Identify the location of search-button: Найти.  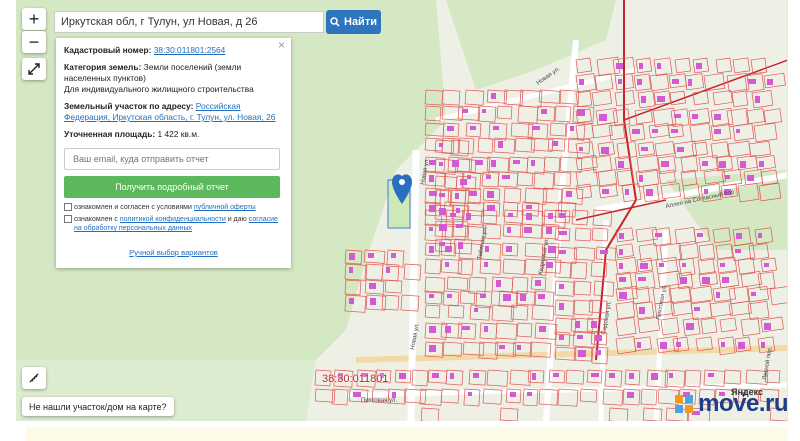
(353, 22).